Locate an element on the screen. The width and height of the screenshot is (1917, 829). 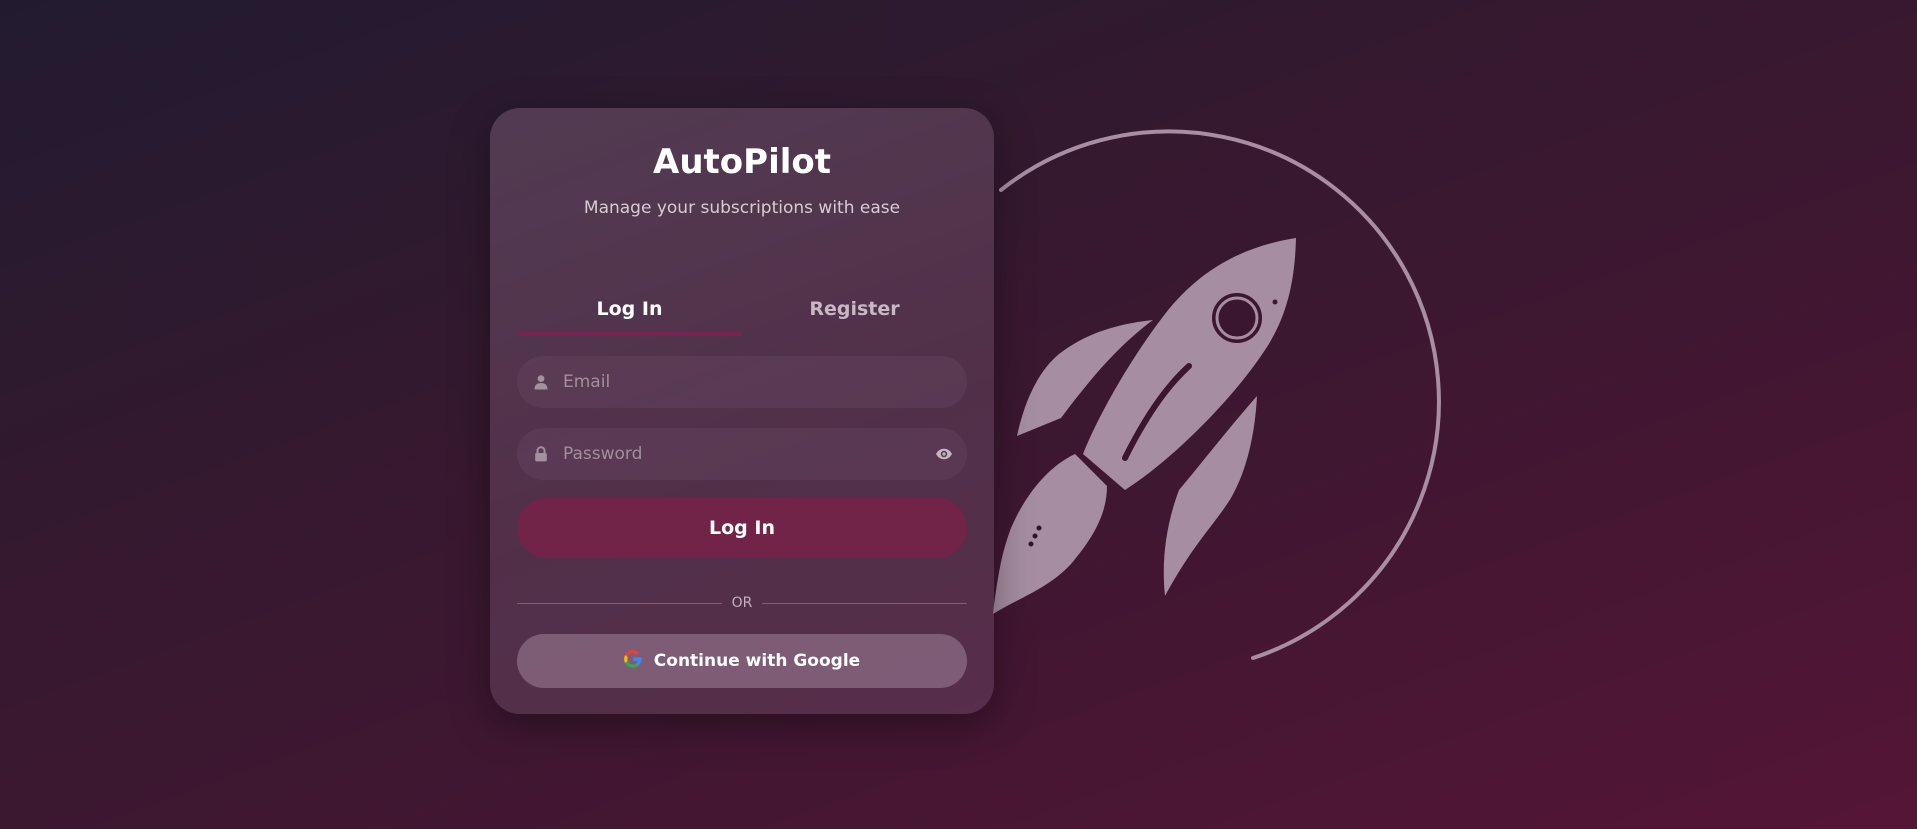
tab-register: Register is located at coordinates (854, 311).